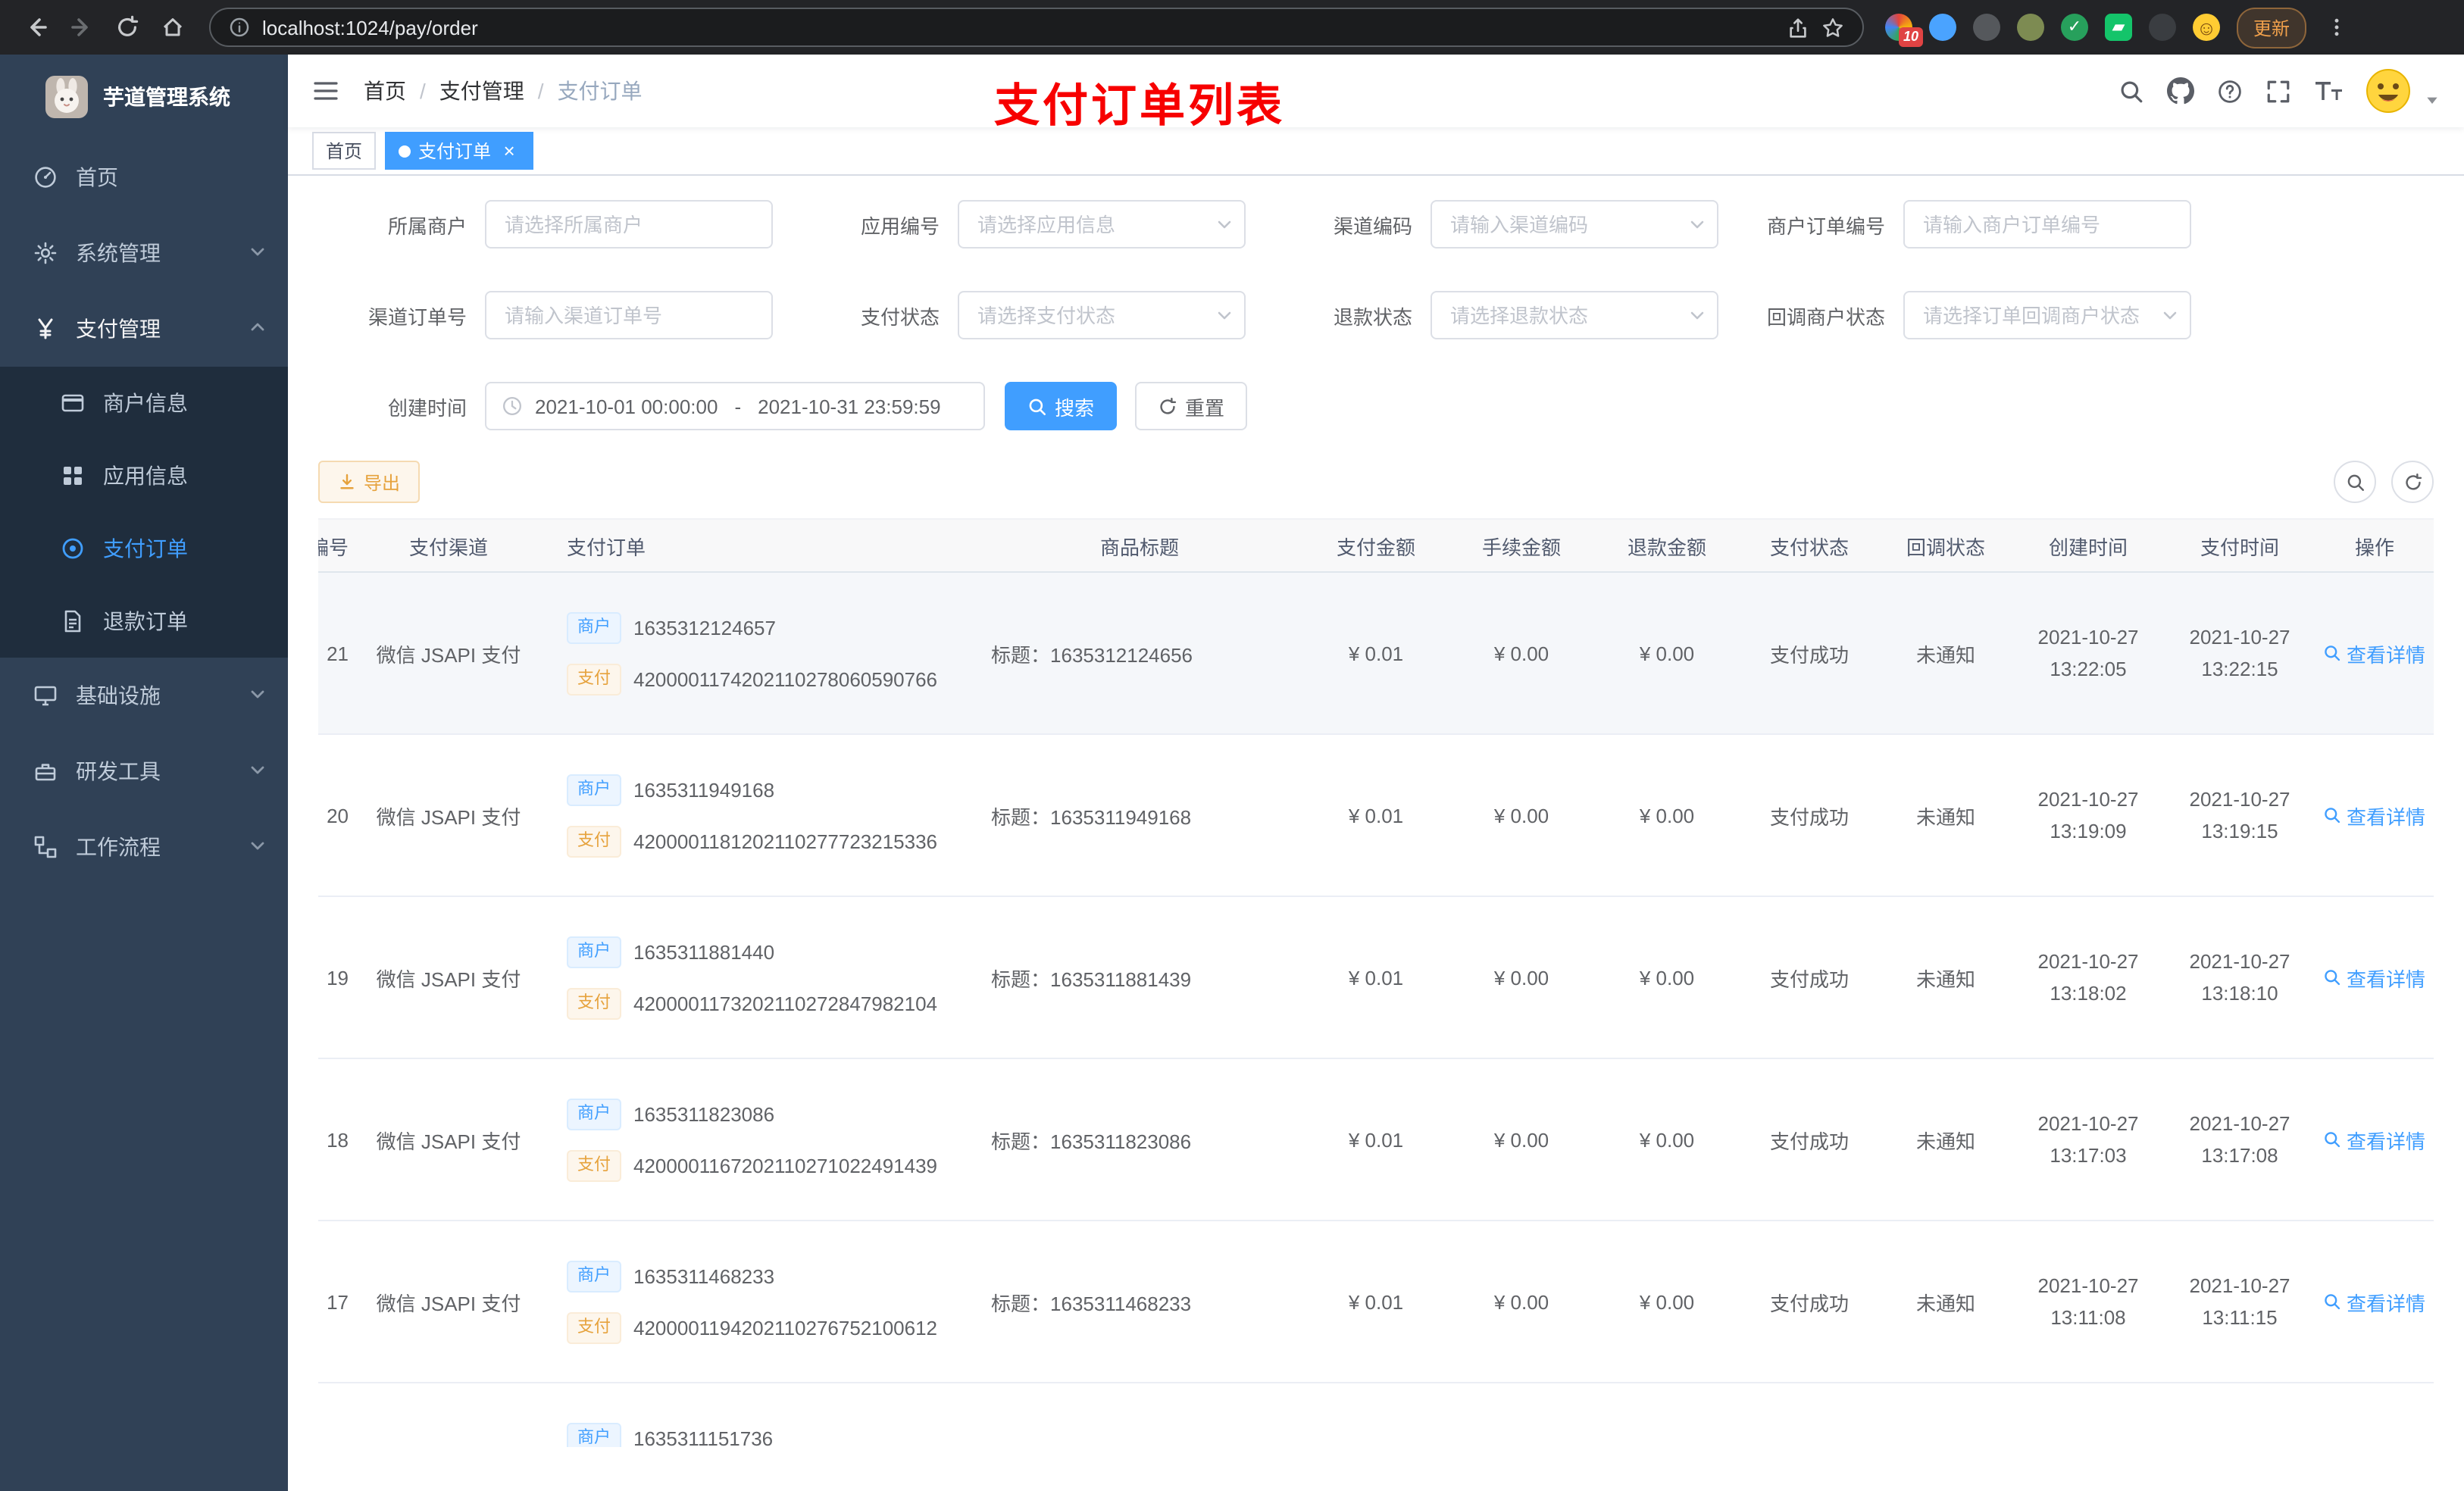  I want to click on export-button: 导出, so click(369, 482).